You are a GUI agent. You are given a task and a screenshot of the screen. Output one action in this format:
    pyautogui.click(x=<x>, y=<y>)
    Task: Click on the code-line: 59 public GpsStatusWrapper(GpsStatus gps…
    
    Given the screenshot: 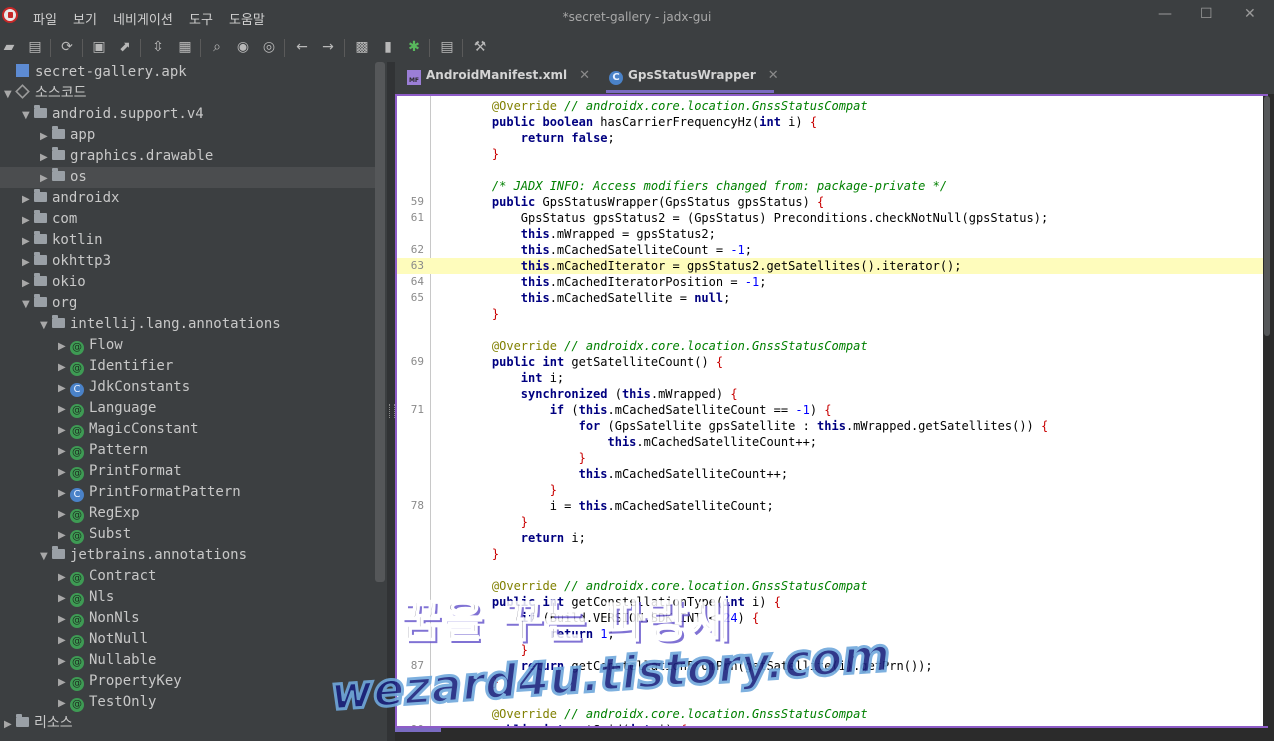 What is the action you would take?
    pyautogui.click(x=831, y=202)
    